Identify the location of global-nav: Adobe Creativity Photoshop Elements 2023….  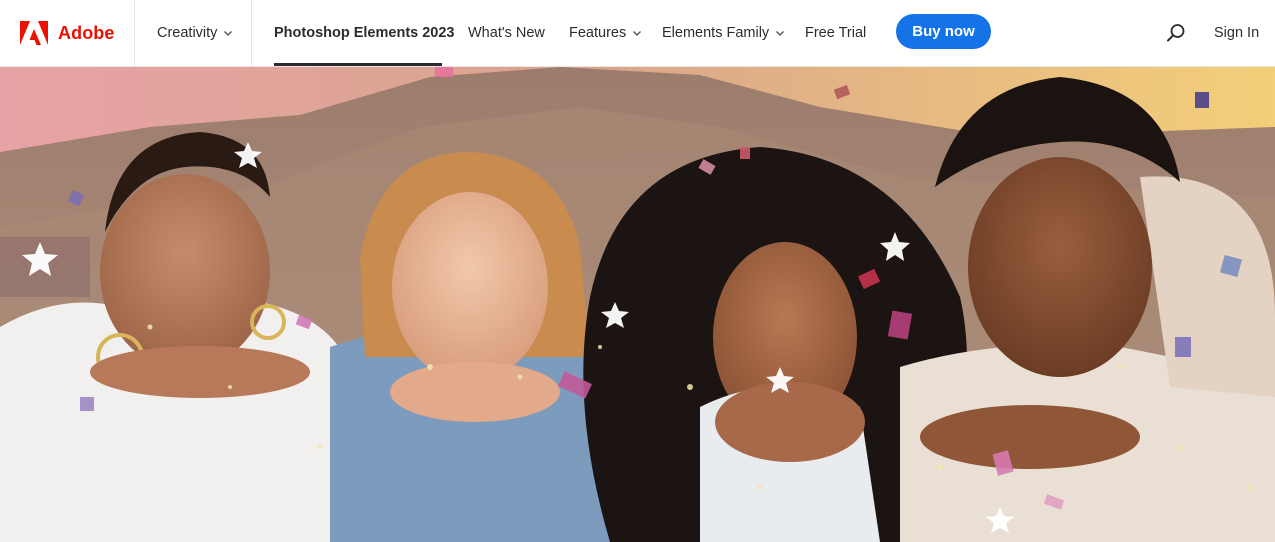
(637, 33).